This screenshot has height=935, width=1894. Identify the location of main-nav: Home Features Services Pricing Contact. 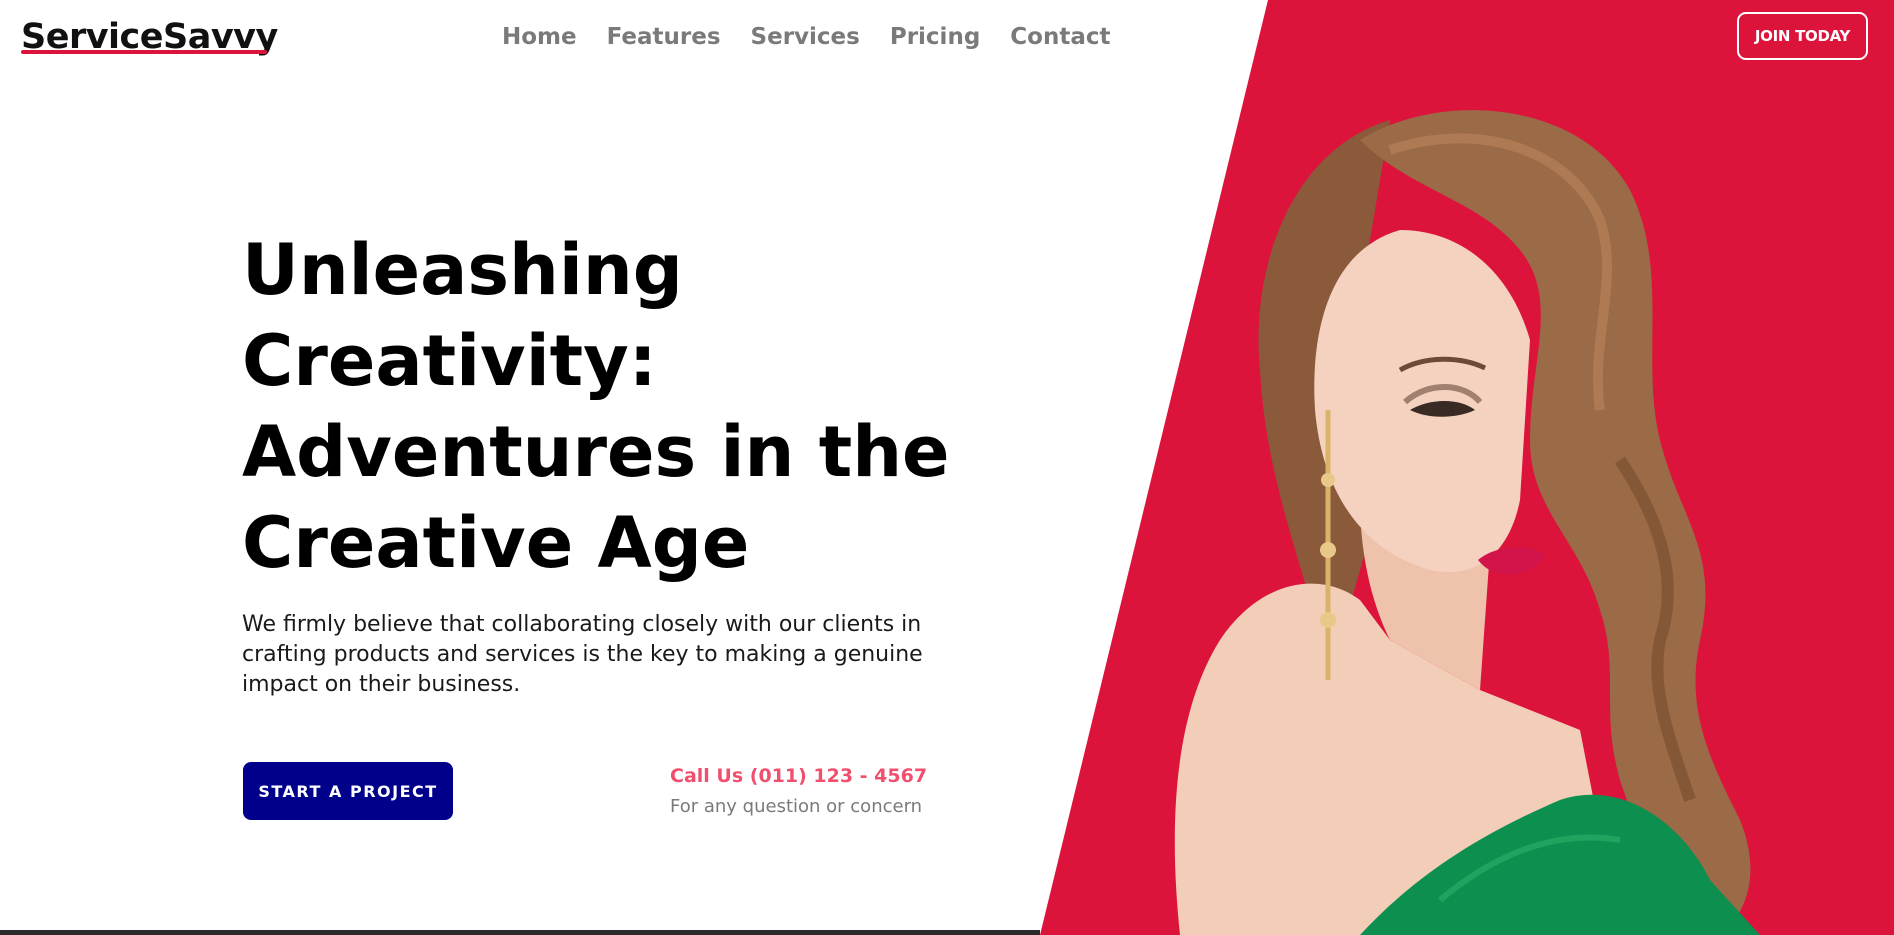
(821, 37).